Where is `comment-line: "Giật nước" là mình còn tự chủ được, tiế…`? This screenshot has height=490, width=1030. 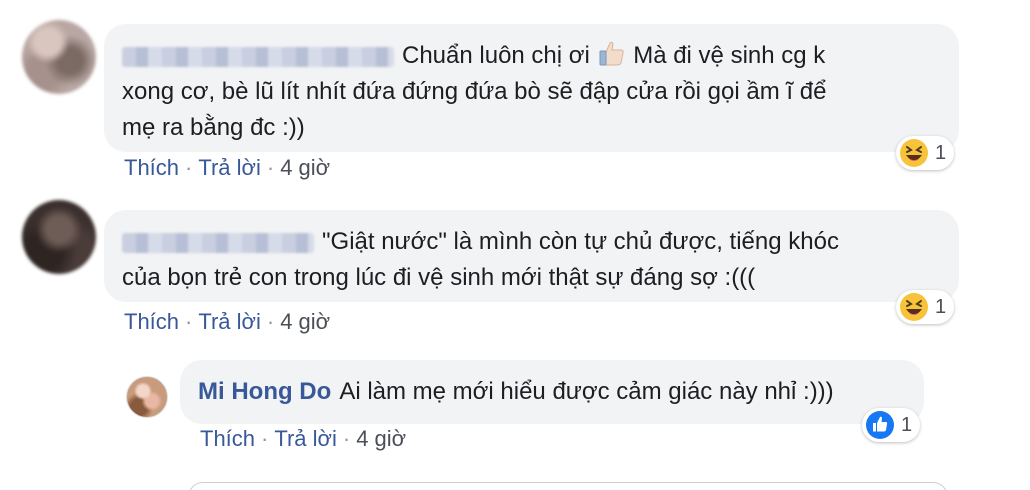 comment-line: "Giật nước" là mình còn tự chủ được, tiế… is located at coordinates (531, 242).